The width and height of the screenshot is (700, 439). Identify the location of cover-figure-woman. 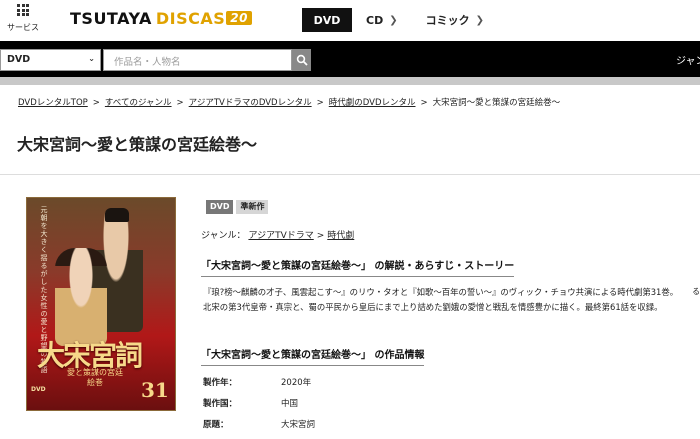
(81, 297).